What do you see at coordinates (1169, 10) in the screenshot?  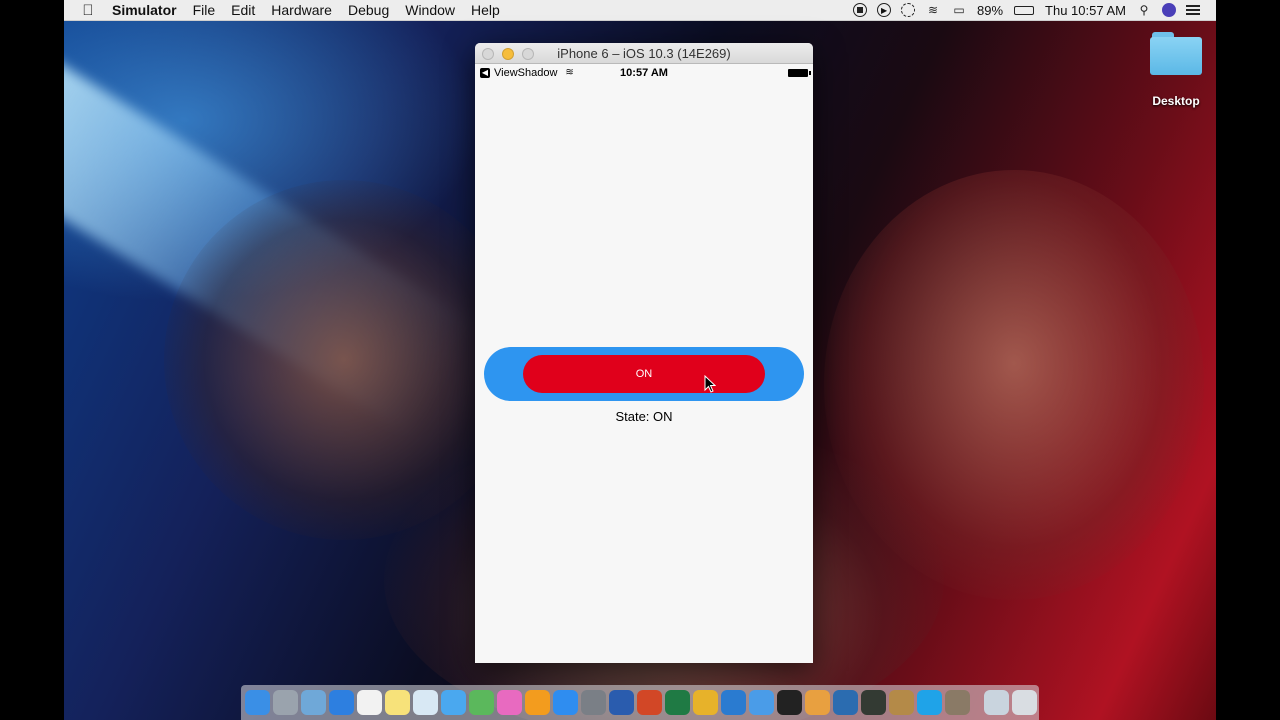 I see `siri-icon` at bounding box center [1169, 10].